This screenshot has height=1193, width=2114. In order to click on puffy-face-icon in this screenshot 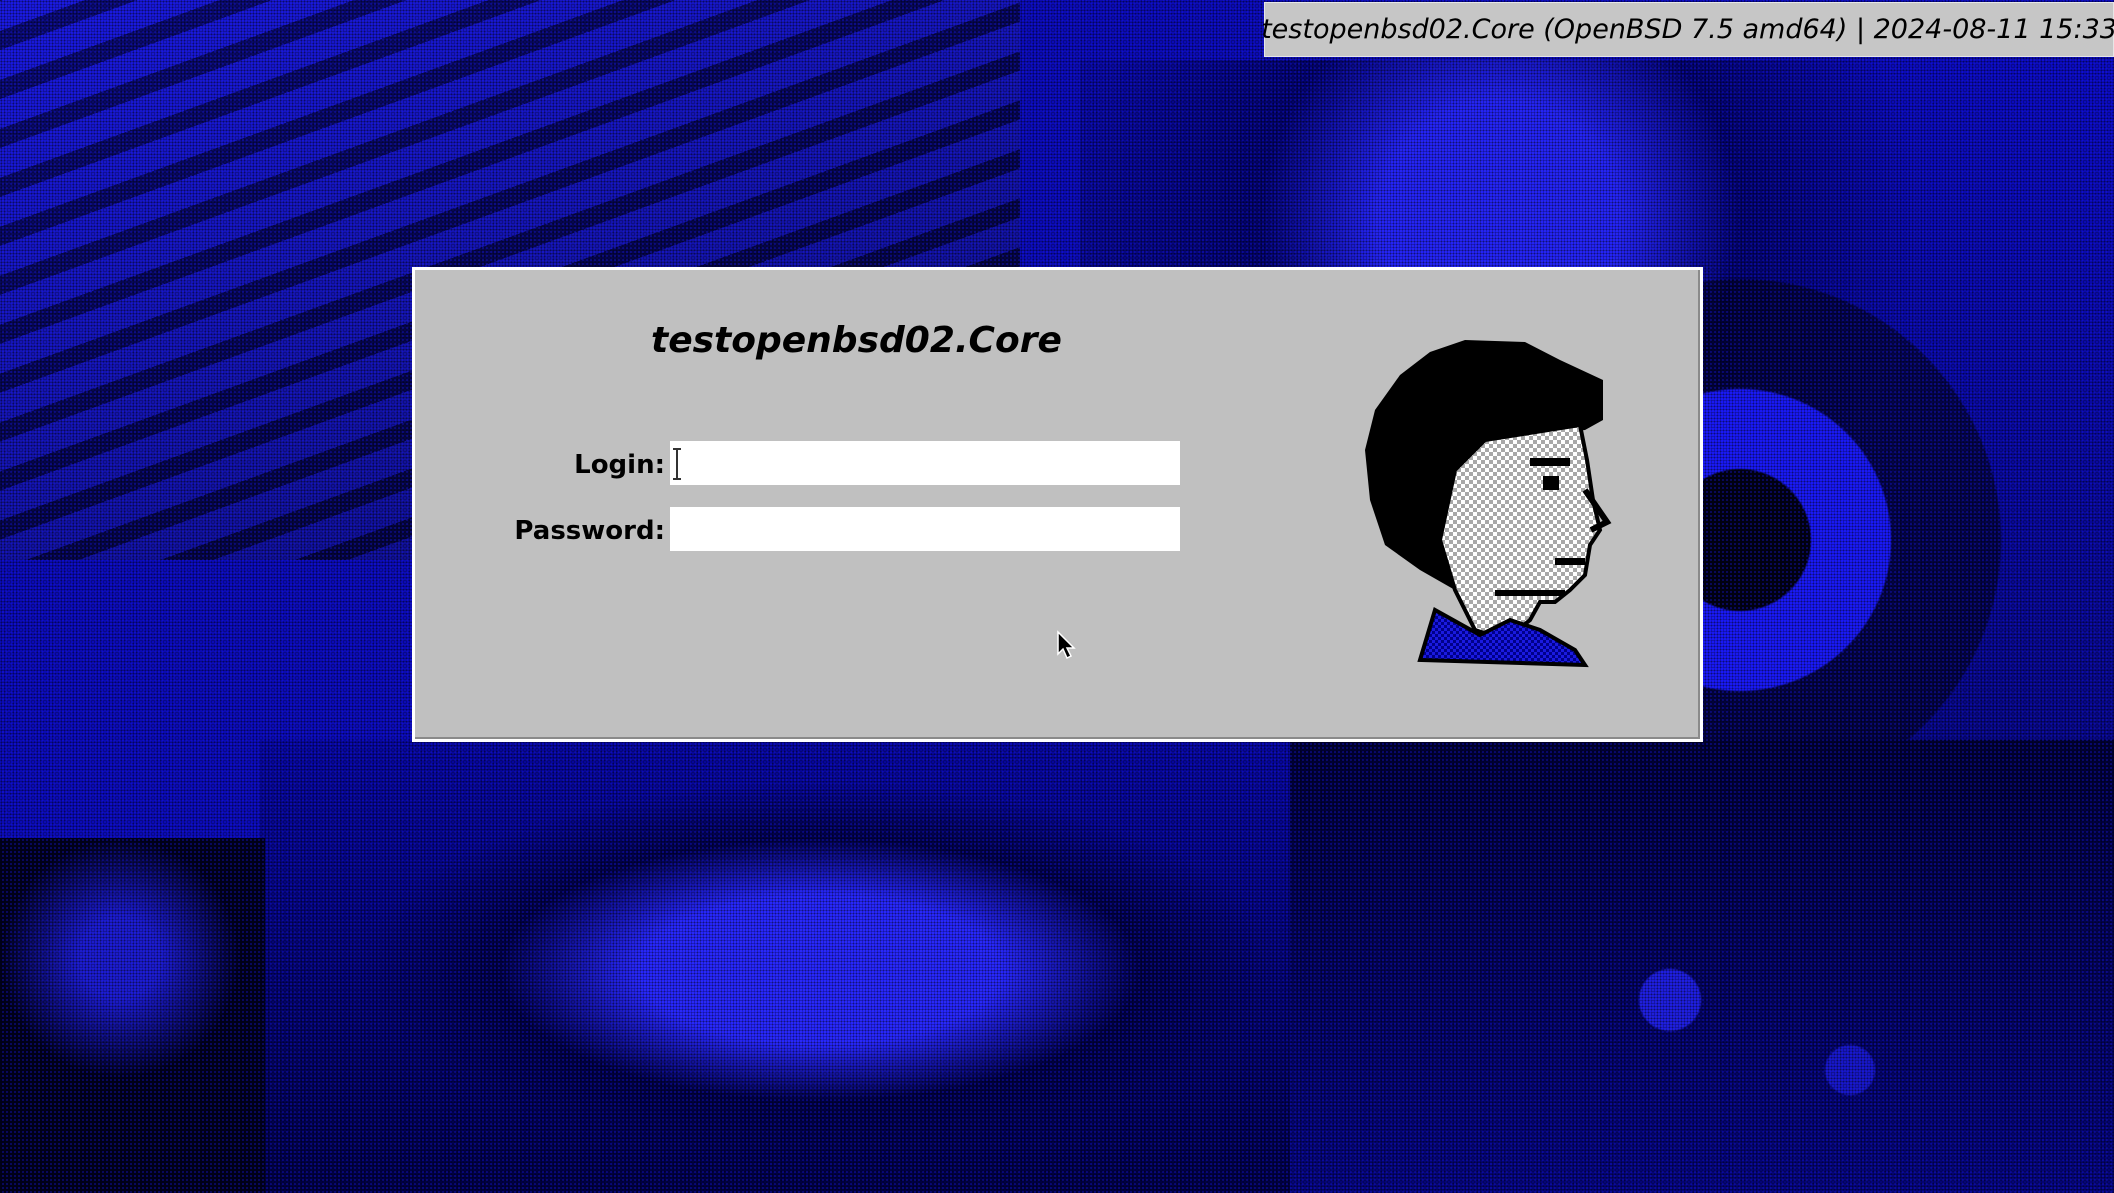, I will do `click(1488, 504)`.